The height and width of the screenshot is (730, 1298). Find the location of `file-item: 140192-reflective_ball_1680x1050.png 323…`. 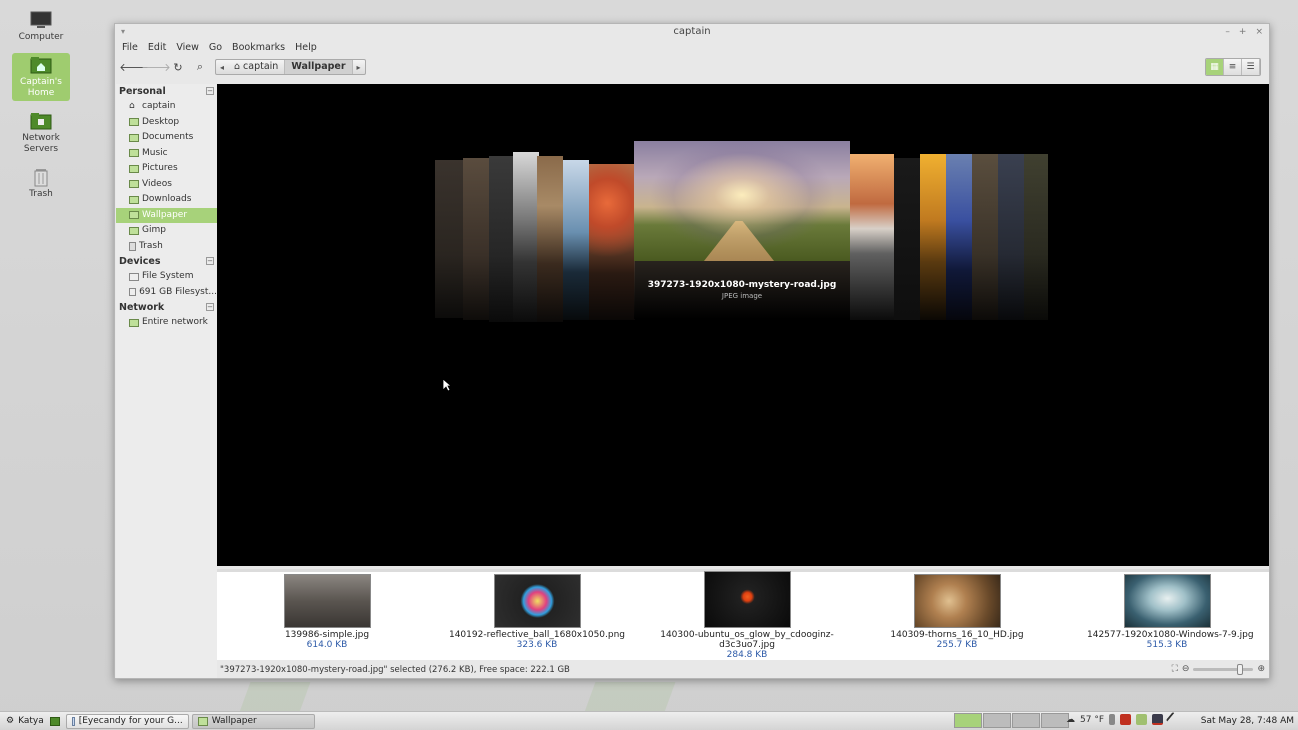

file-item: 140192-reflective_ball_1680x1050.png 323… is located at coordinates (537, 612).